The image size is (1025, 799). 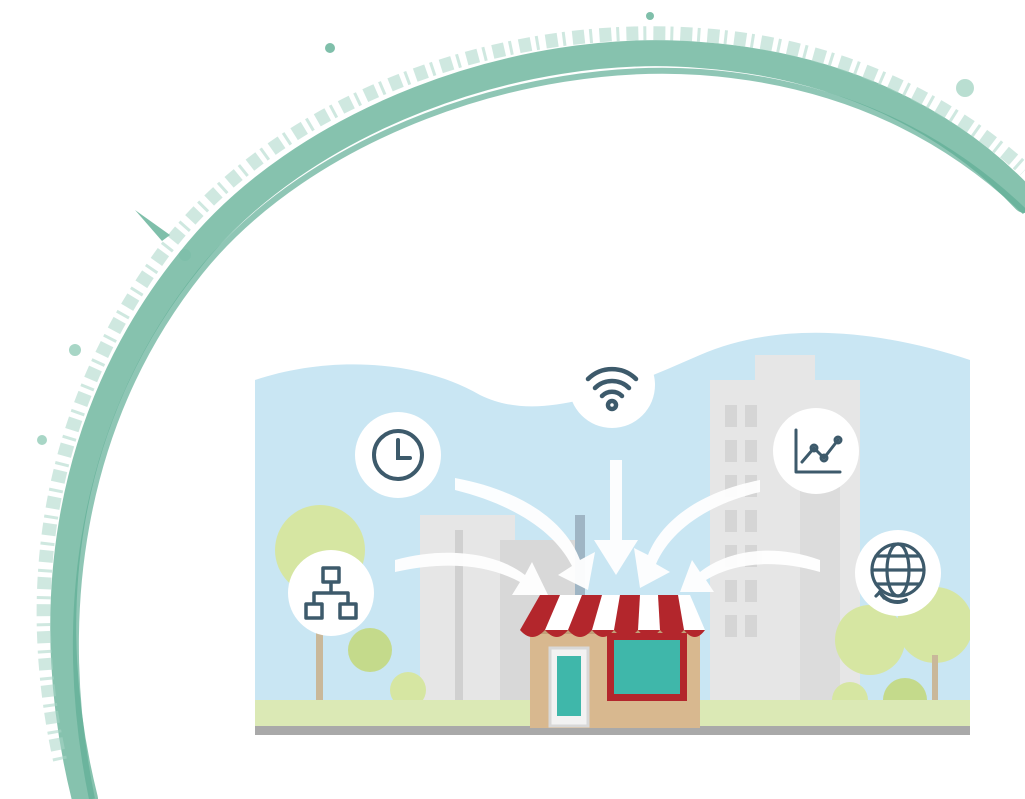 I want to click on storefront, so click(x=612, y=661).